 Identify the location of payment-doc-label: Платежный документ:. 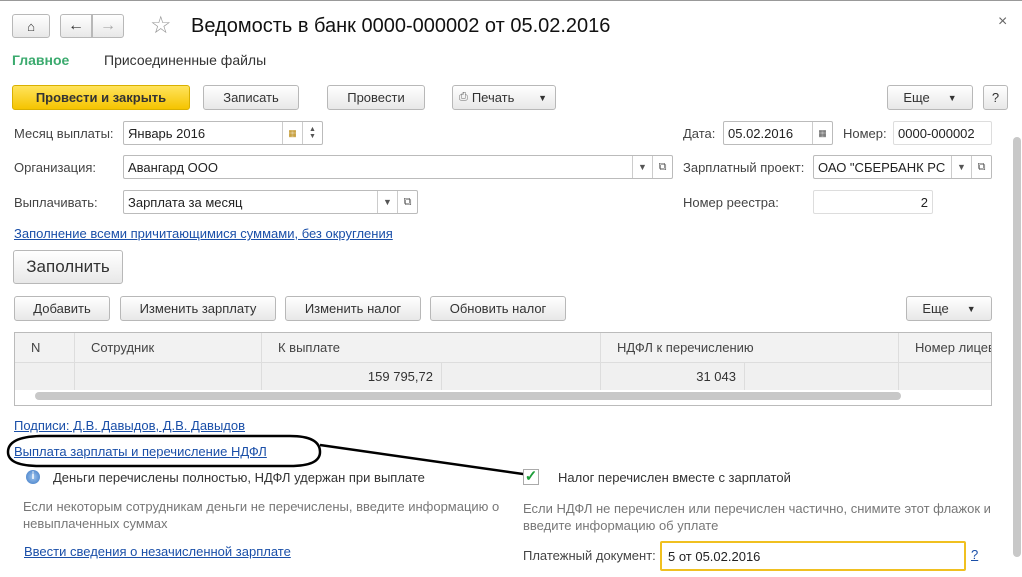
(589, 555).